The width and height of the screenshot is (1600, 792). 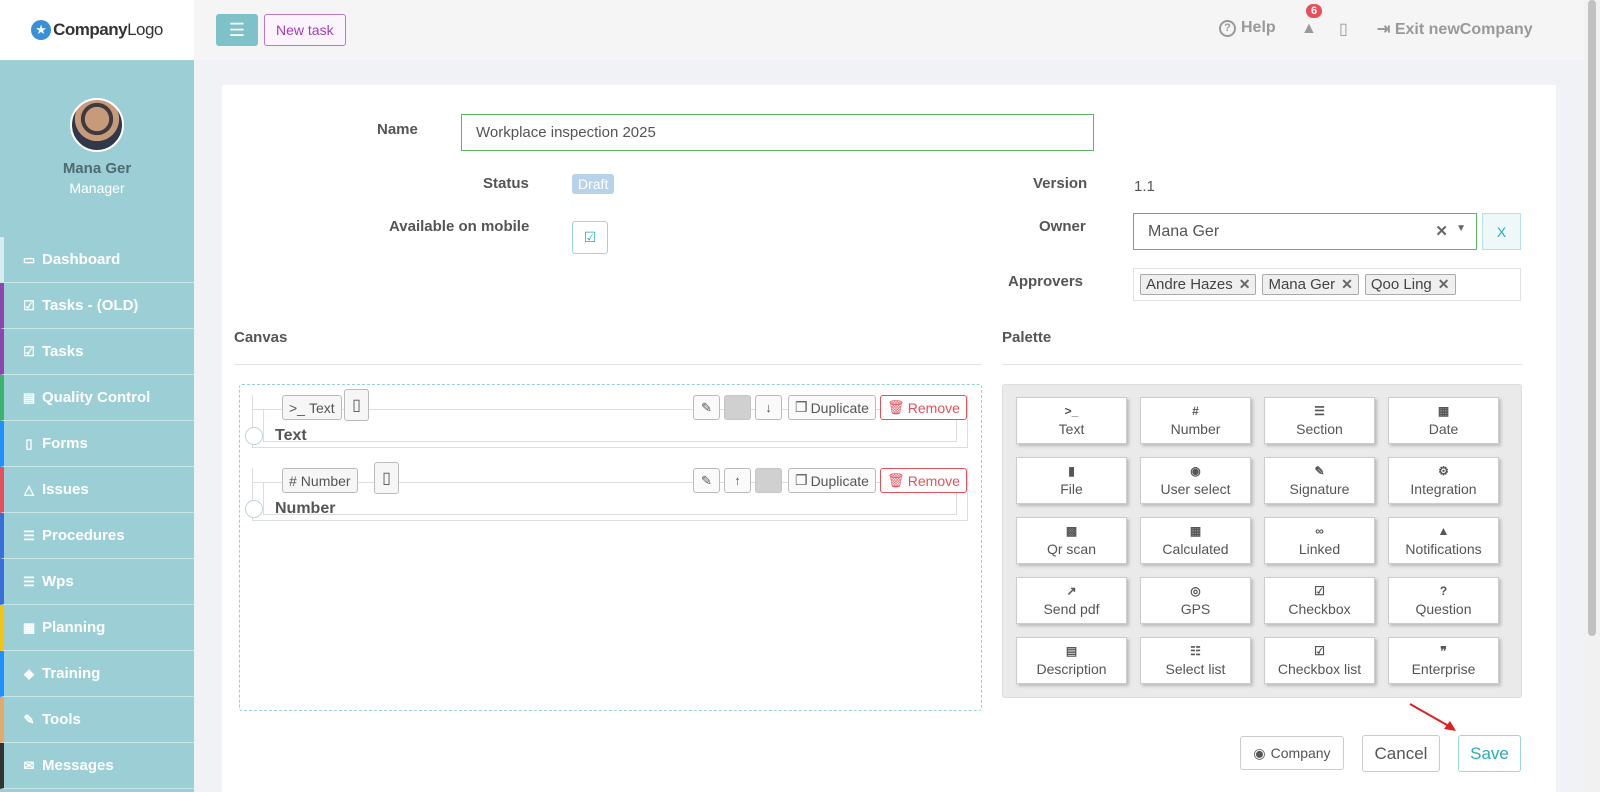 What do you see at coordinates (1455, 29) in the screenshot?
I see `exit-company-link: ⇥ Exit newCompany` at bounding box center [1455, 29].